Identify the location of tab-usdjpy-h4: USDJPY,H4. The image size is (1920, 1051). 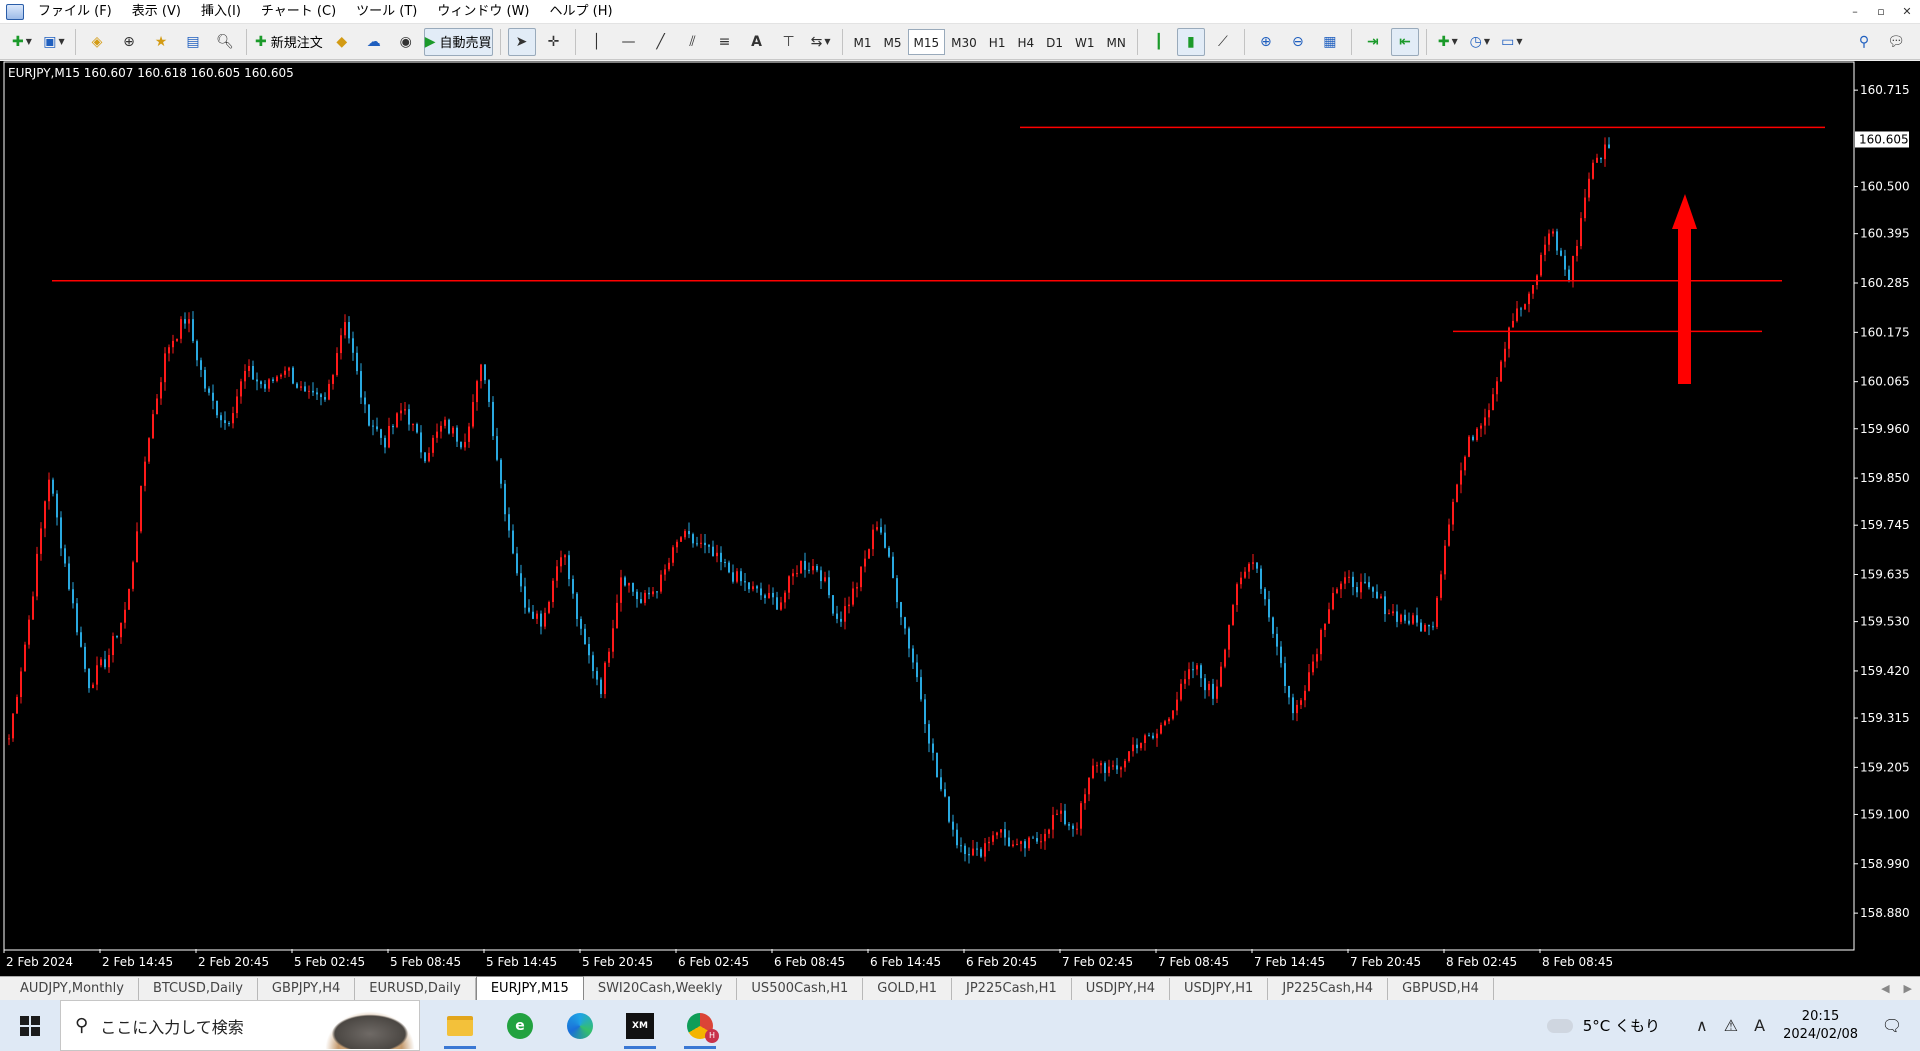
(1121, 989).